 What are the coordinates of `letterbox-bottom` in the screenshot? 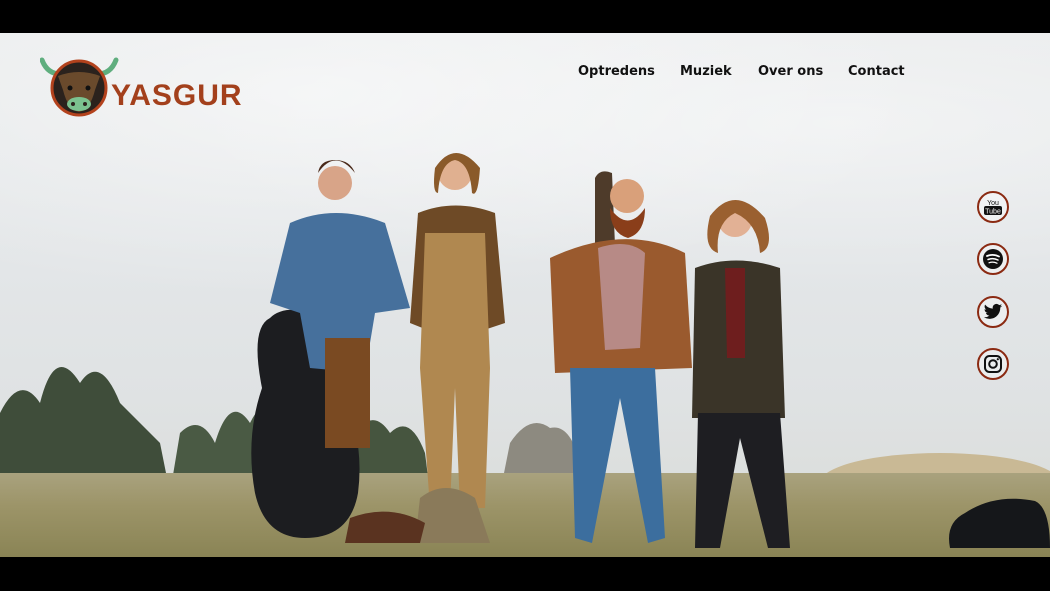 It's located at (525, 574).